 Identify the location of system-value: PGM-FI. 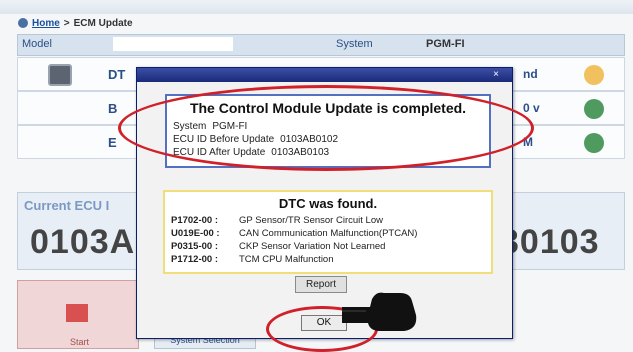
(445, 44).